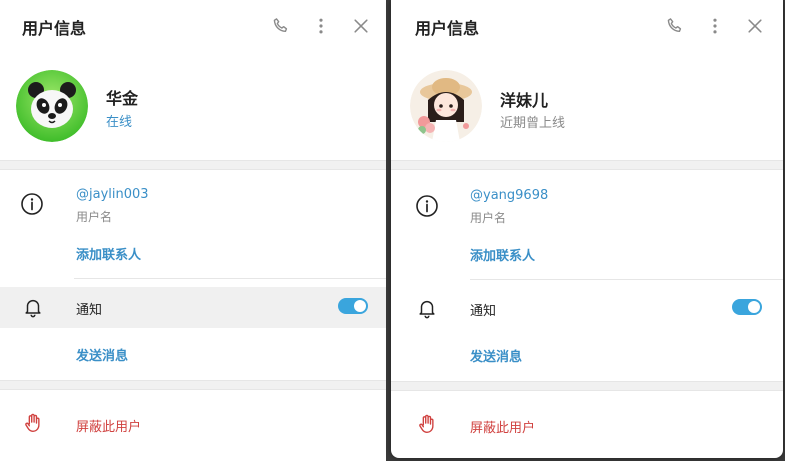 The width and height of the screenshot is (785, 461). I want to click on last-seen-status: 近期曾上线, so click(533, 123).